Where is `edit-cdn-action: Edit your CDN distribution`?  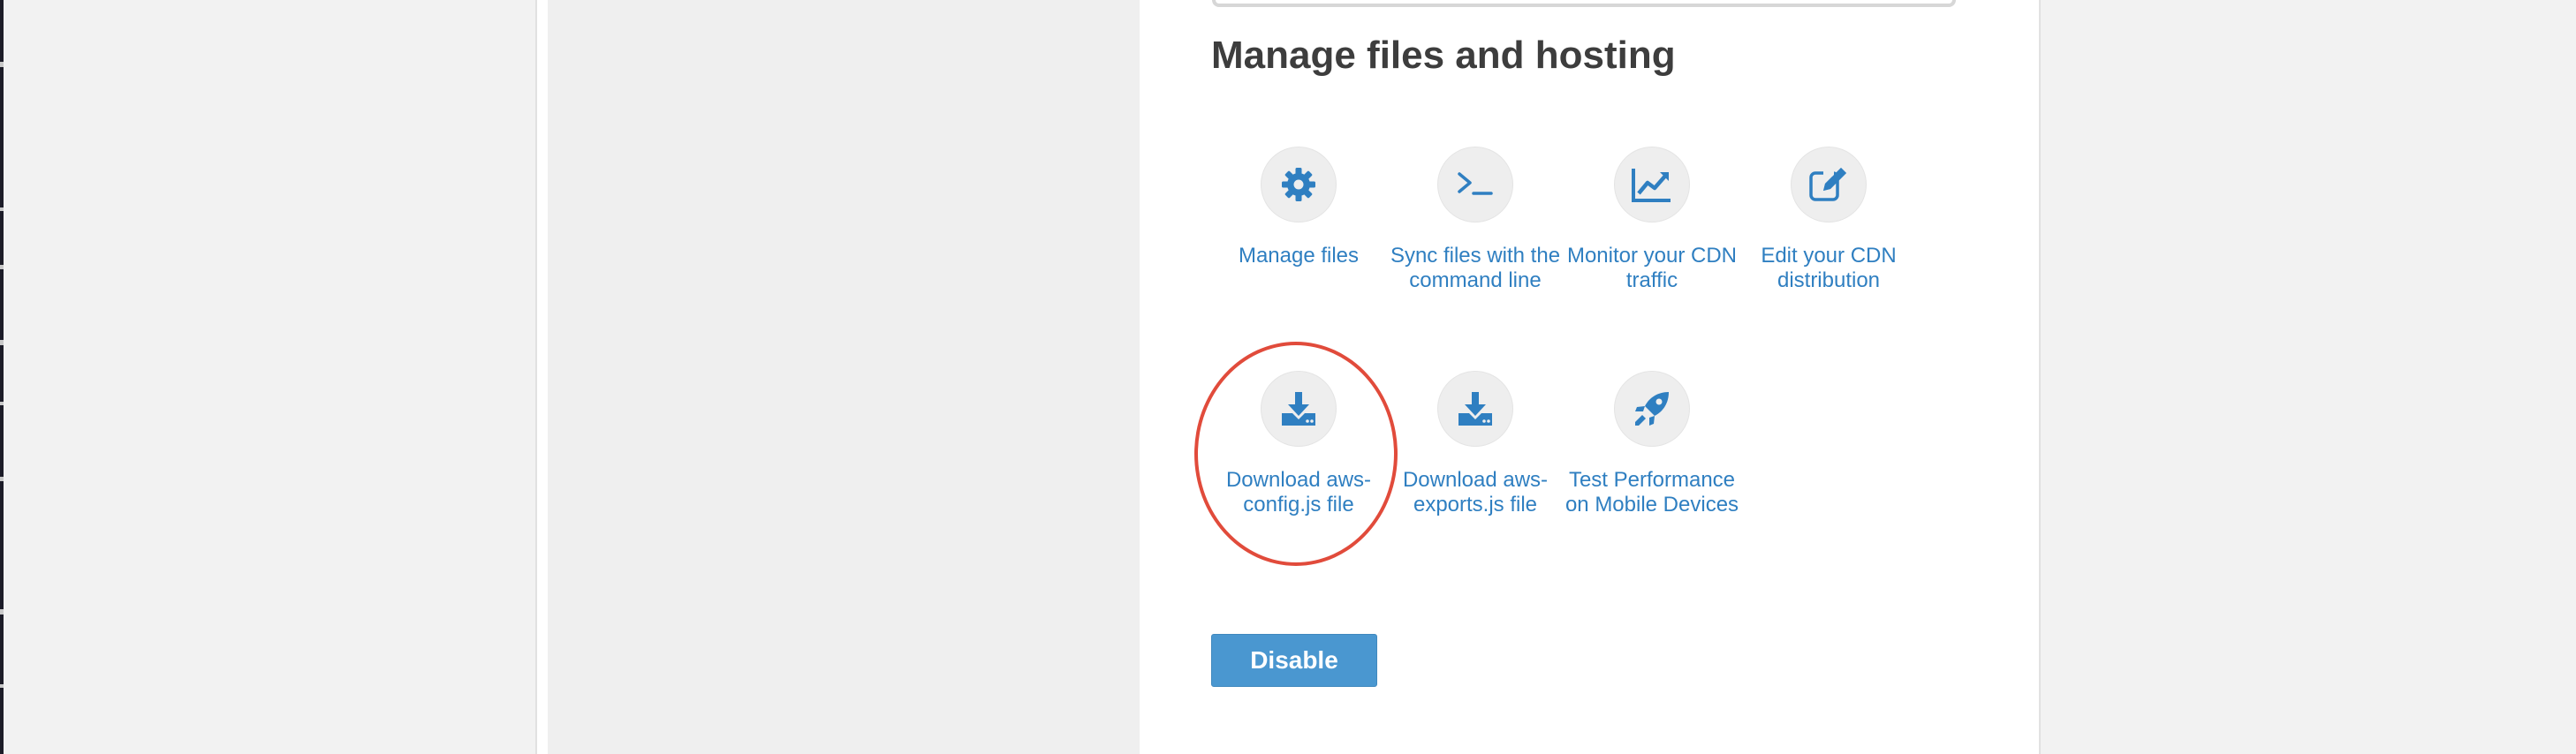
edit-cdn-action: Edit your CDN distribution is located at coordinates (1828, 220).